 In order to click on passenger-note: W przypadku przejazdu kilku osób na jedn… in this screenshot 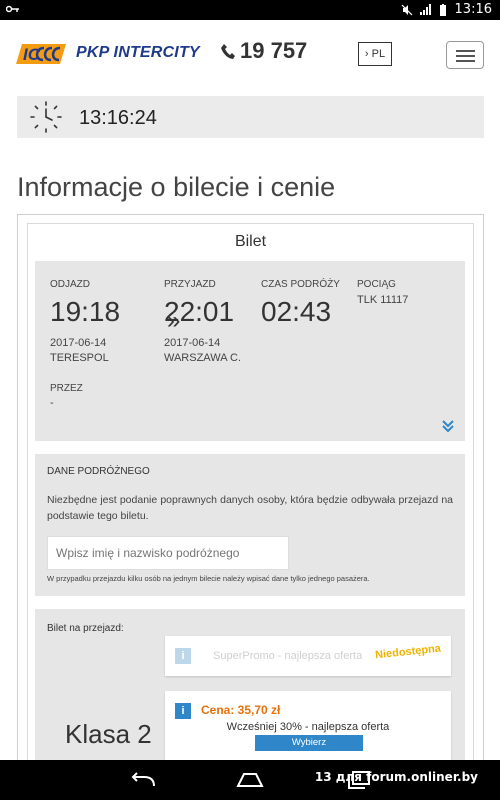, I will do `click(208, 578)`.